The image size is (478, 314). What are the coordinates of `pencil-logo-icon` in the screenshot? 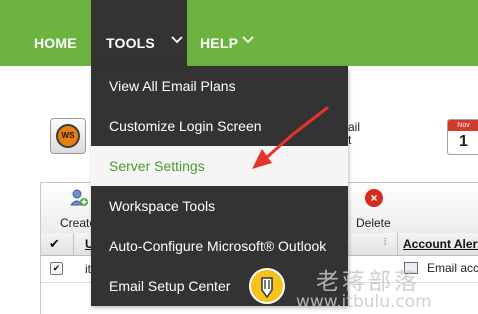 It's located at (267, 286).